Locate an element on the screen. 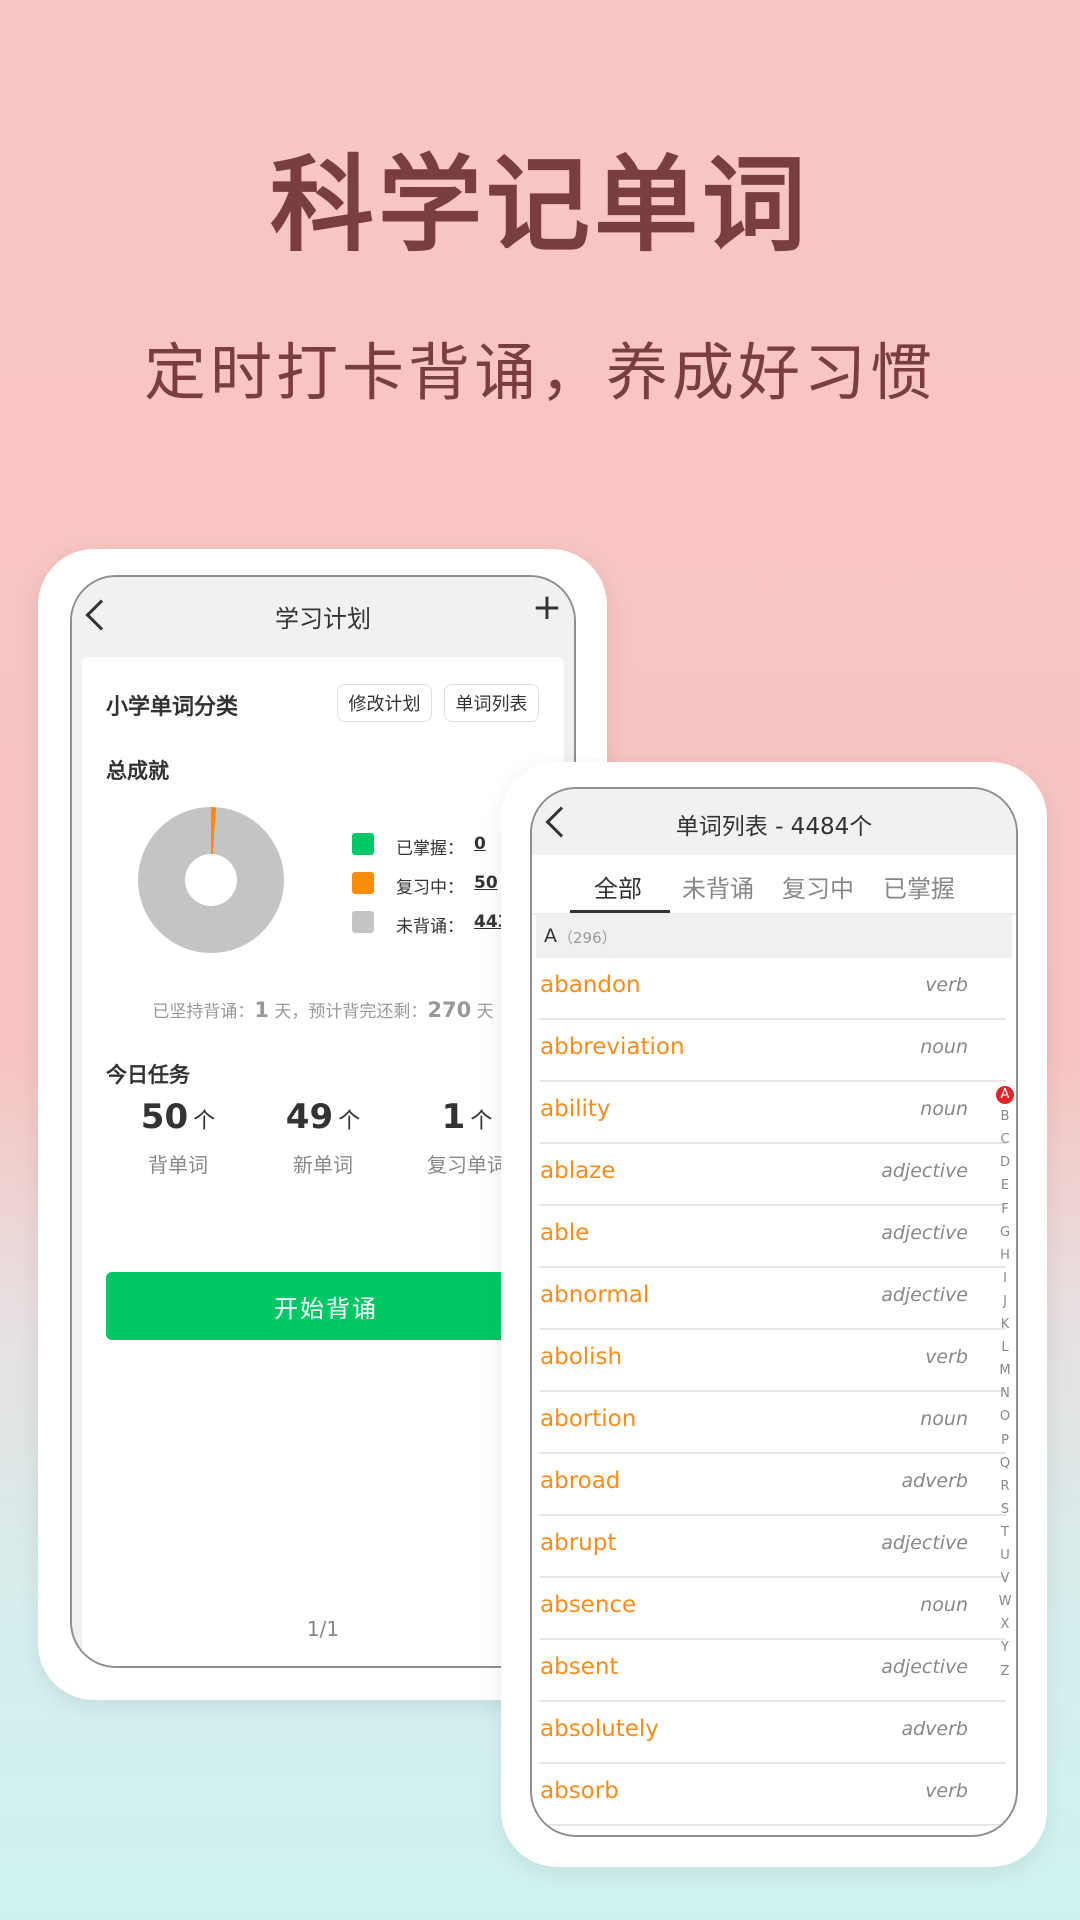 Image resolution: width=1080 pixels, height=1920 pixels. index-letter-p: P is located at coordinates (1005, 1440).